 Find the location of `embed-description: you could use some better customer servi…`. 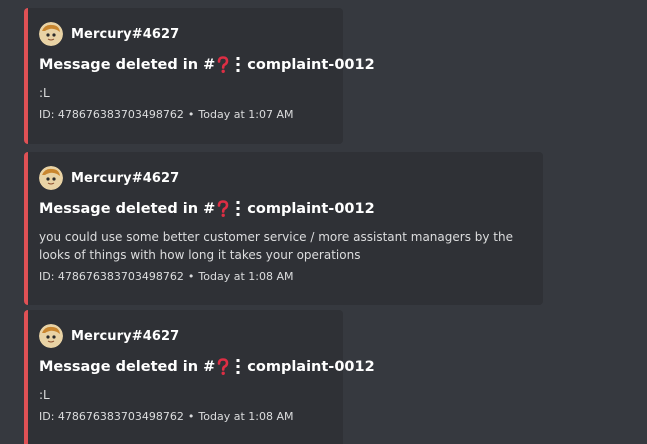

embed-description: you could use some better customer servi… is located at coordinates (276, 246).